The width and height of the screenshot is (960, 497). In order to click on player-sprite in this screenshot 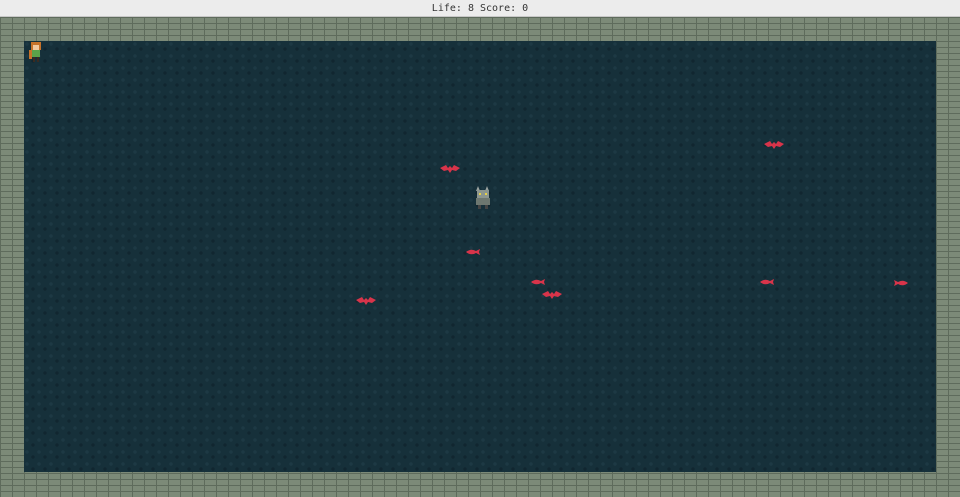, I will do `click(36, 52)`.